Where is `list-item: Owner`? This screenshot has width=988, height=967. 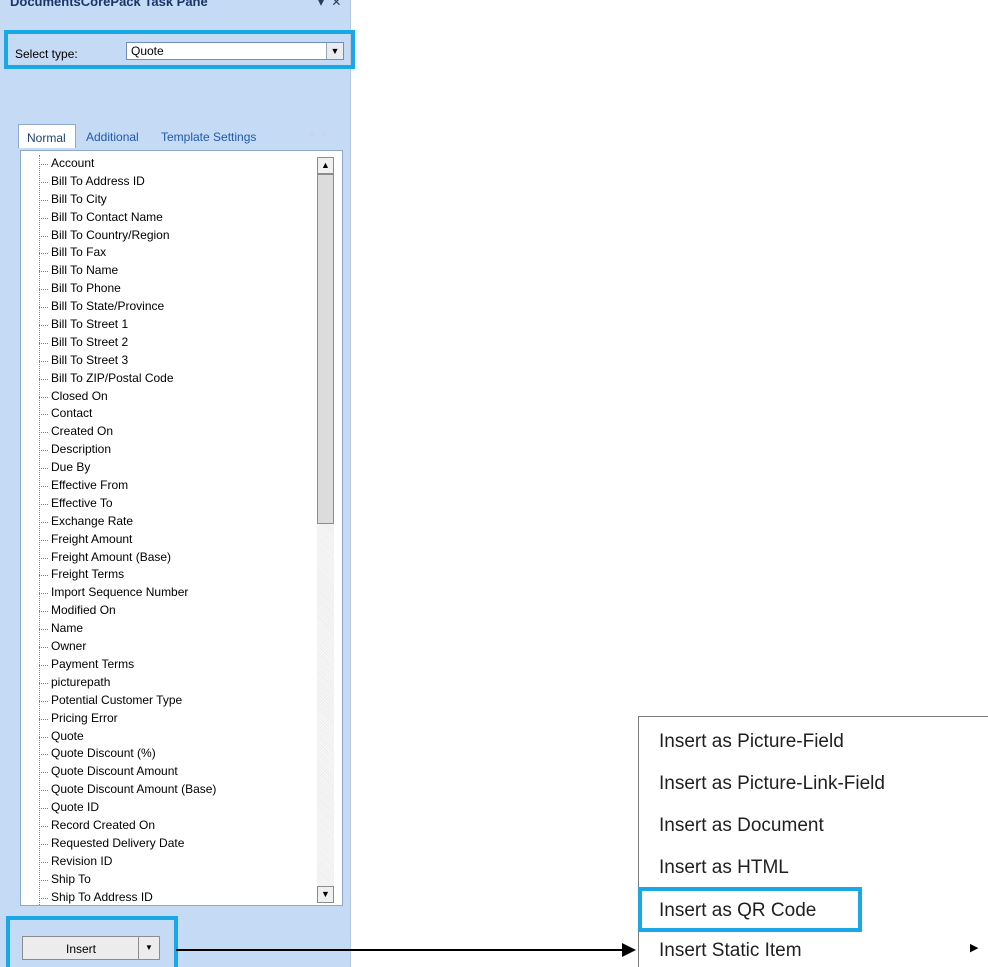
list-item: Owner is located at coordinates (169, 647).